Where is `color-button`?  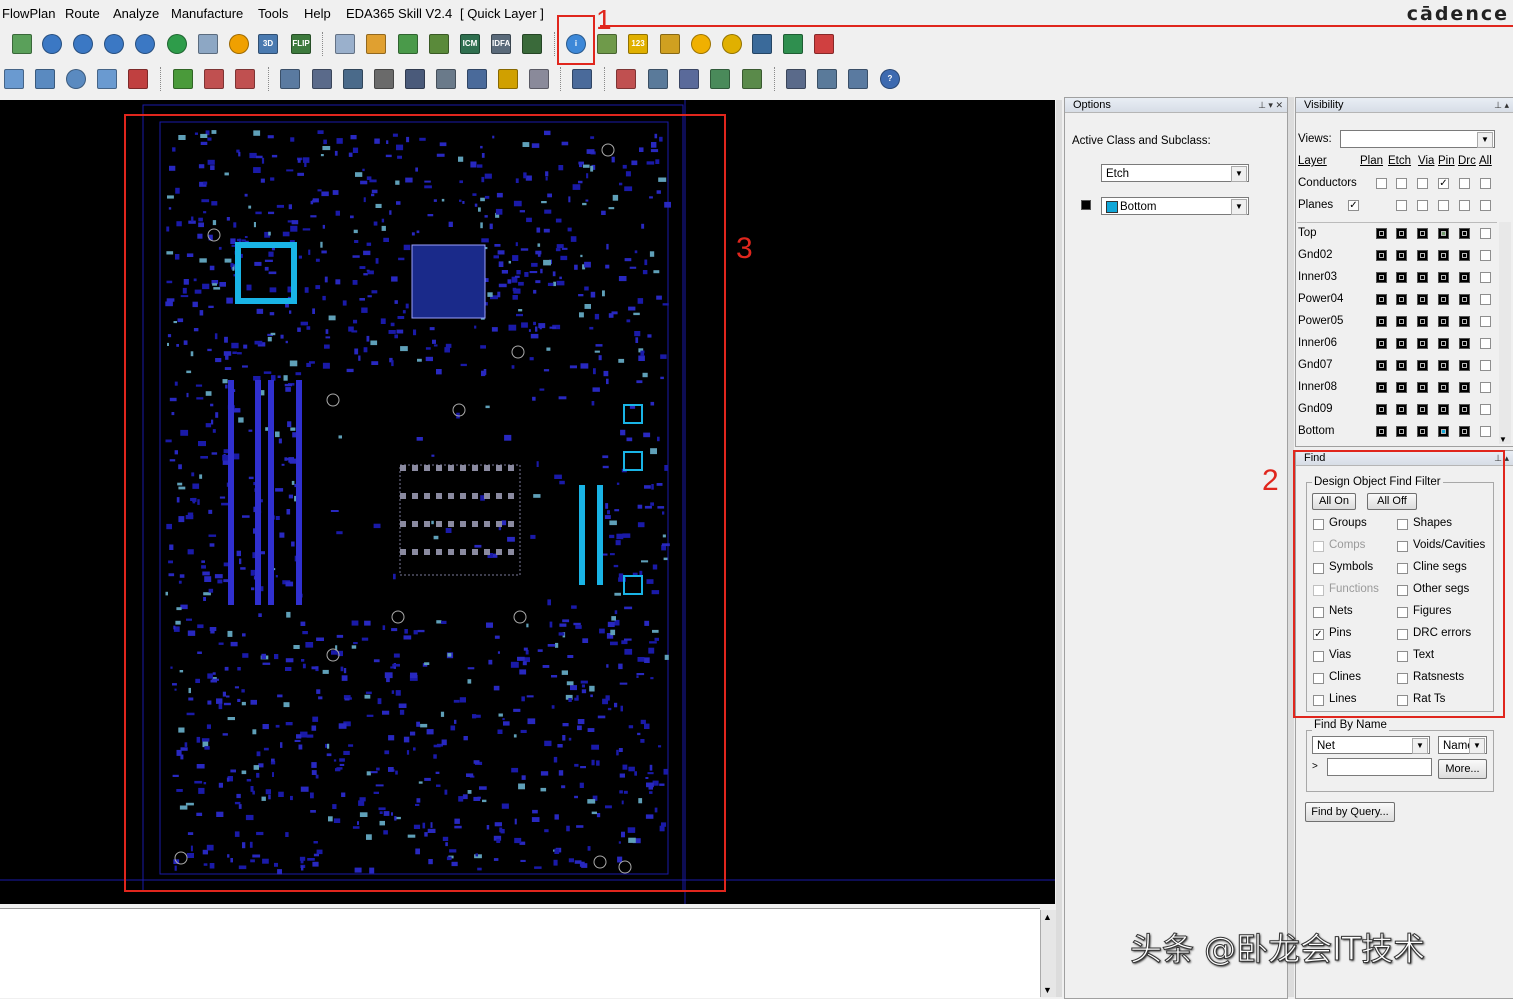
color-button is located at coordinates (376, 44).